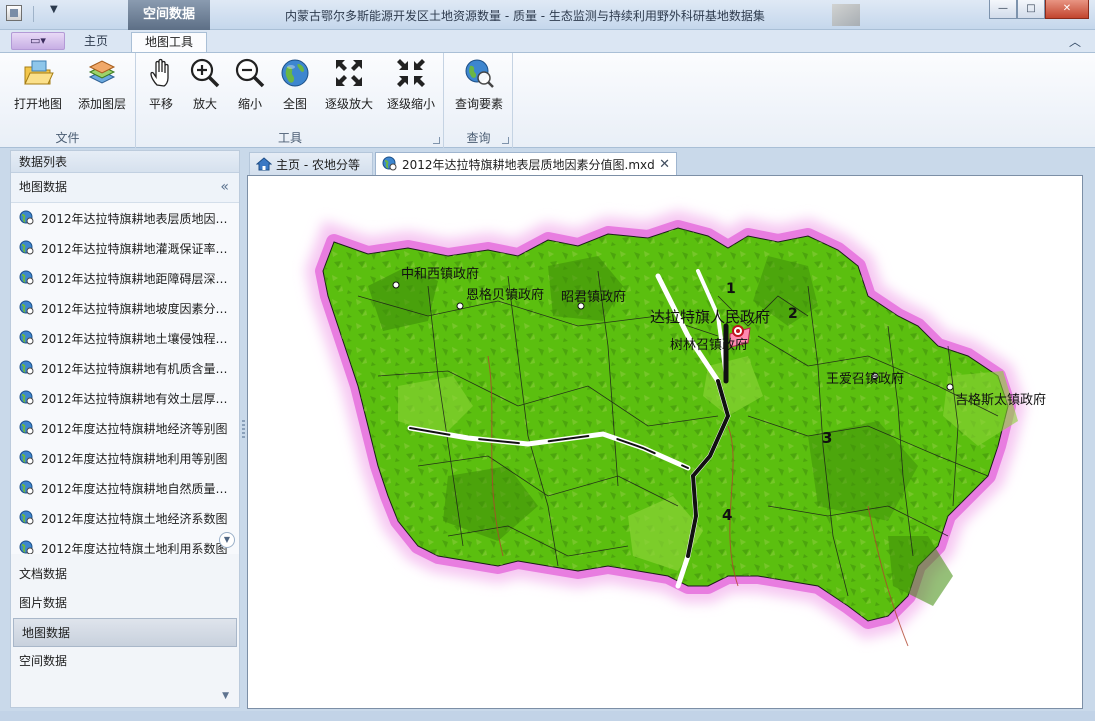  Describe the element at coordinates (125, 248) in the screenshot. I see `map-list-item: 2012年达拉特旗耕地灌溉保证率因素分值图` at that location.